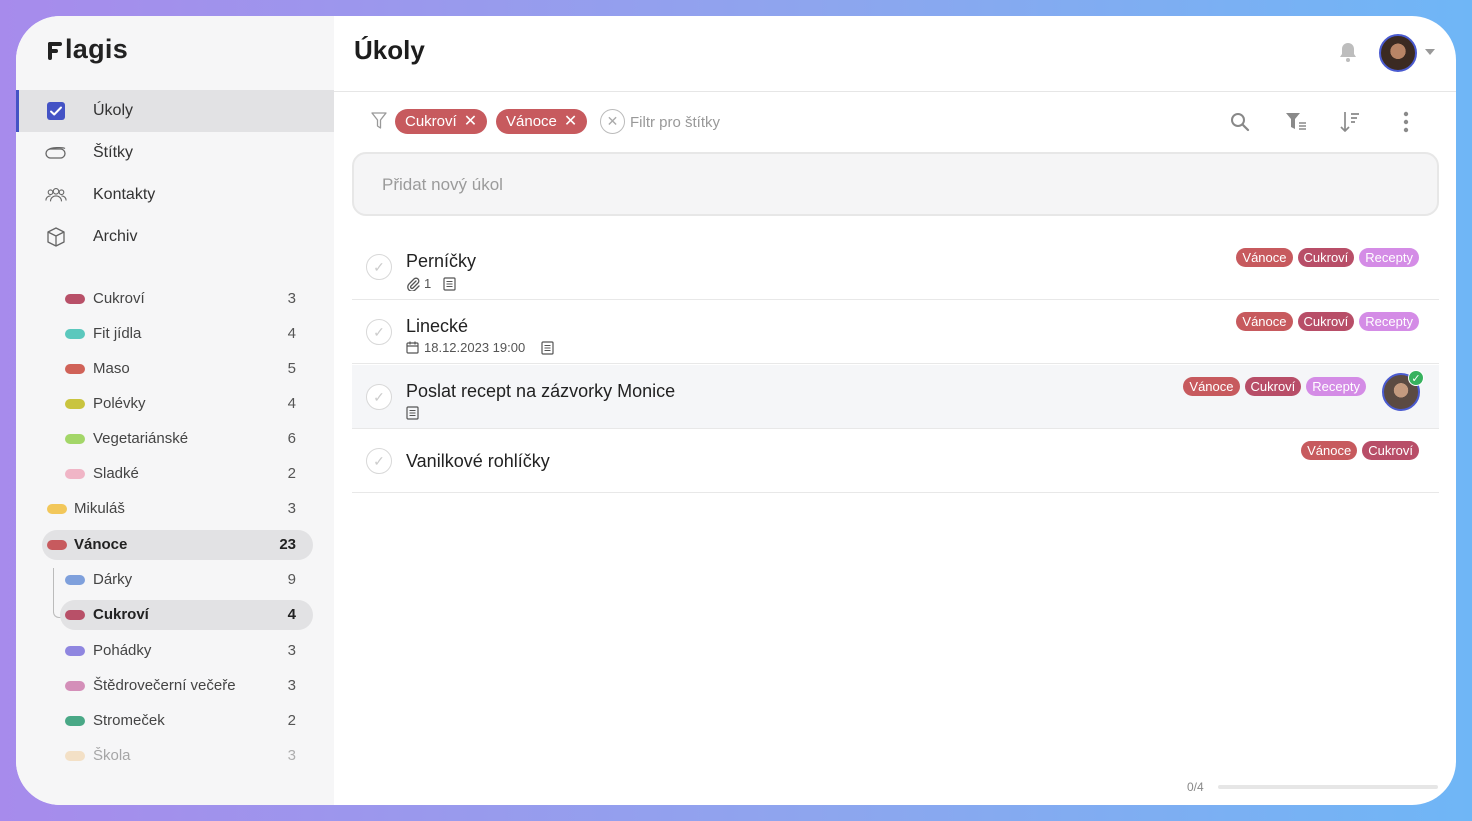 The height and width of the screenshot is (821, 1472). What do you see at coordinates (124, 194) in the screenshot?
I see `nav-label: Kontakty` at bounding box center [124, 194].